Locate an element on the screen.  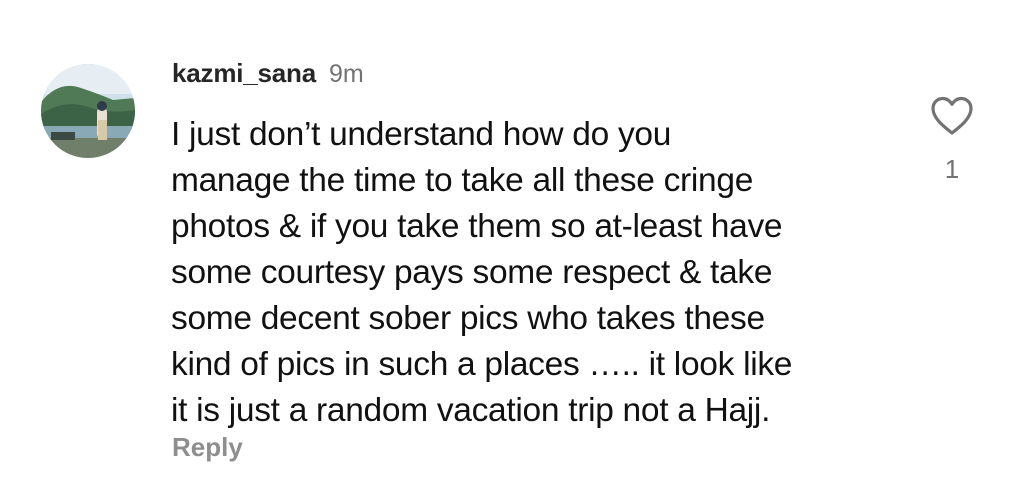
comment-timestamp: 9m is located at coordinates (346, 74).